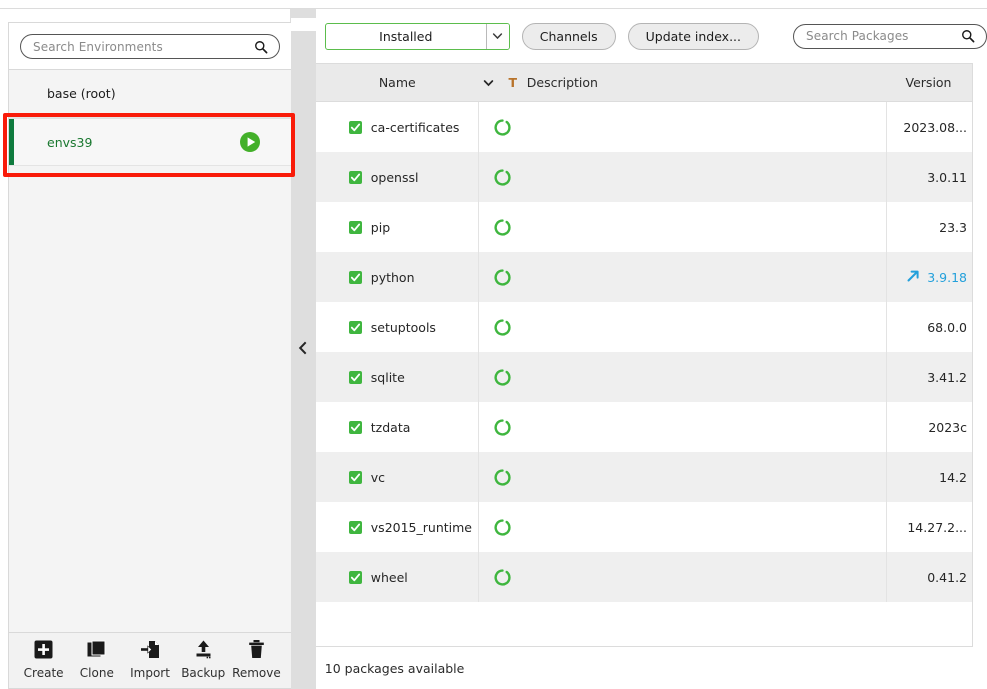 Image resolution: width=987 pixels, height=689 pixels. I want to click on backup-button: Backup, so click(203, 659).